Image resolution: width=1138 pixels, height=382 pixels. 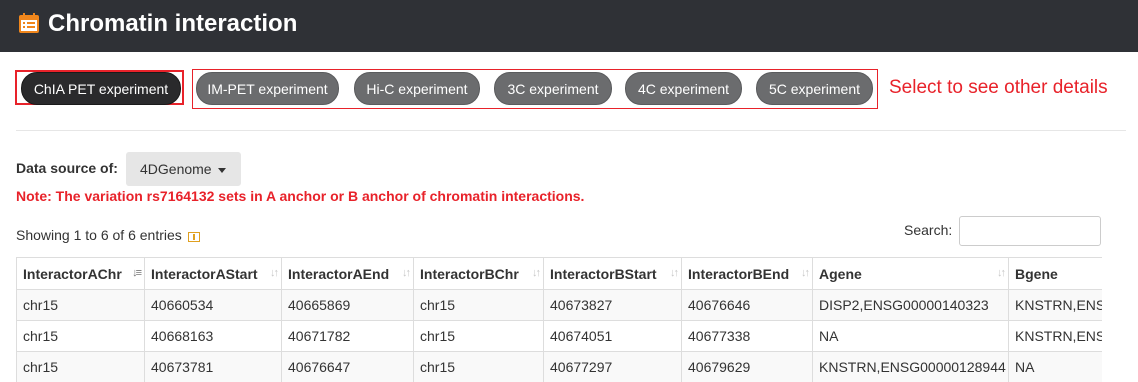 What do you see at coordinates (137, 273) in the screenshot?
I see `sort-asc-icon: ↓≡` at bounding box center [137, 273].